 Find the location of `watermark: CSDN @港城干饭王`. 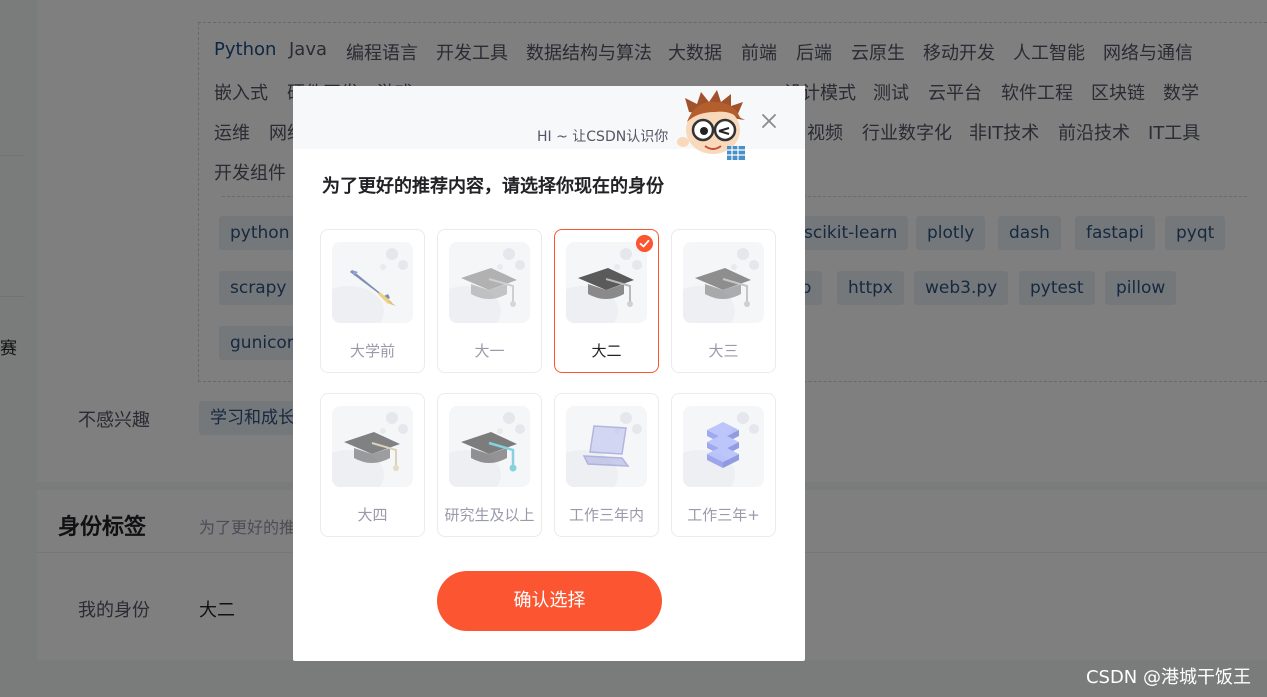

watermark: CSDN @港城干饭王 is located at coordinates (1168, 677).